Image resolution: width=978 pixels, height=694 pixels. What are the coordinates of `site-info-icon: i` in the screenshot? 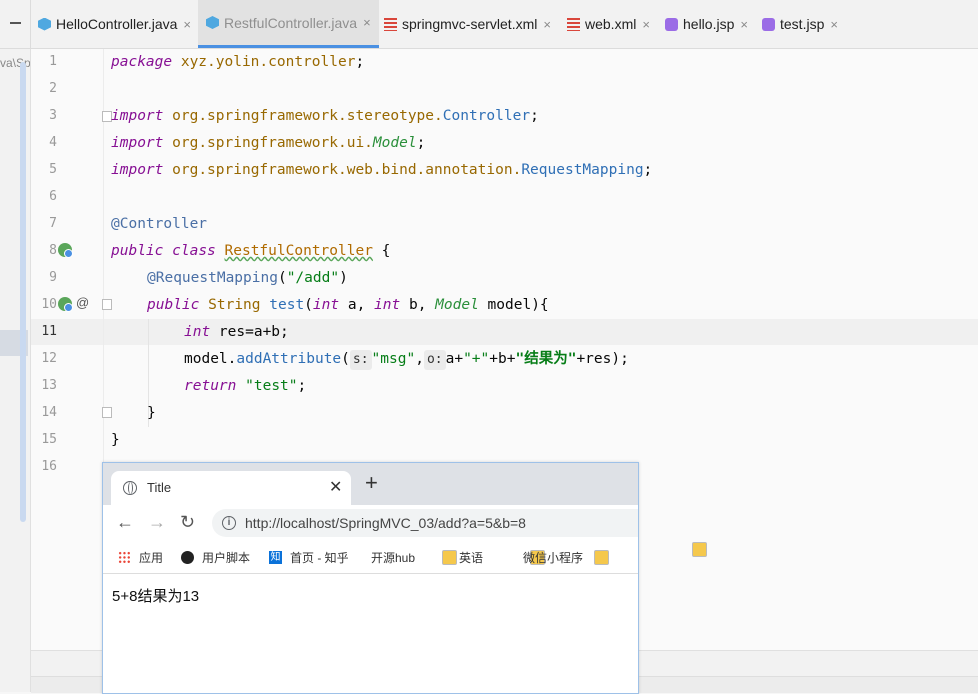 It's located at (229, 523).